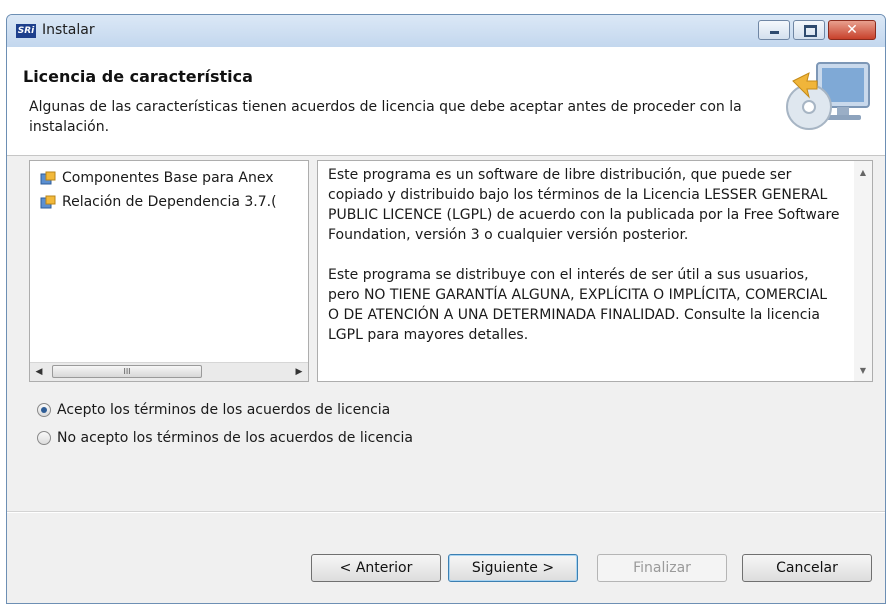  Describe the element at coordinates (26, 31) in the screenshot. I see `app-icon: SRi` at that location.